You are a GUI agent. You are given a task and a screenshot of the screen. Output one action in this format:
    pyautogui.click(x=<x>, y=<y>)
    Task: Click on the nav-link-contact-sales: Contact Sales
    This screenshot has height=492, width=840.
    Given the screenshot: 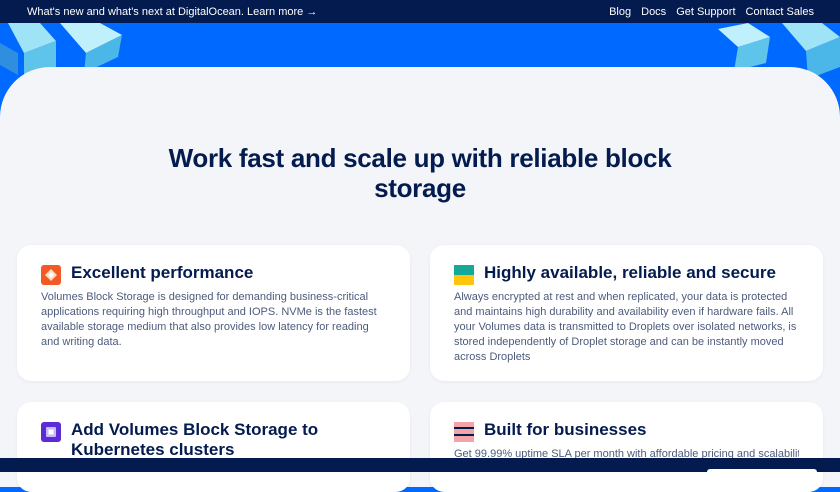 What is the action you would take?
    pyautogui.click(x=780, y=12)
    